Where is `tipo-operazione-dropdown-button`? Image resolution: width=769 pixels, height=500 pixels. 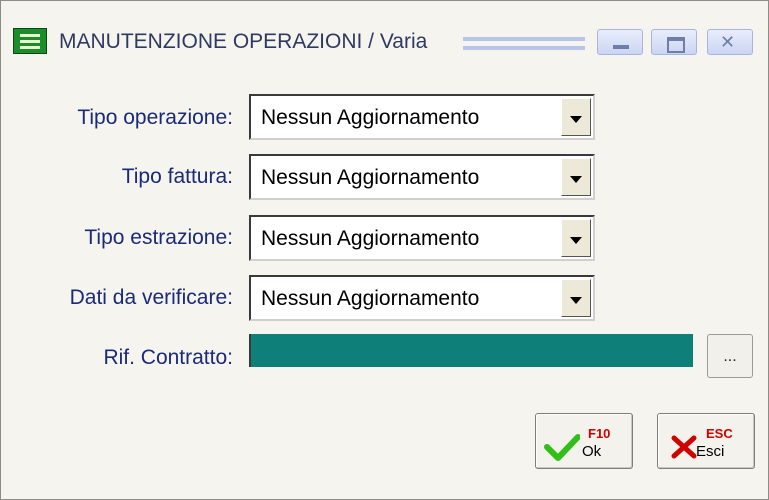
tipo-operazione-dropdown-button is located at coordinates (576, 117).